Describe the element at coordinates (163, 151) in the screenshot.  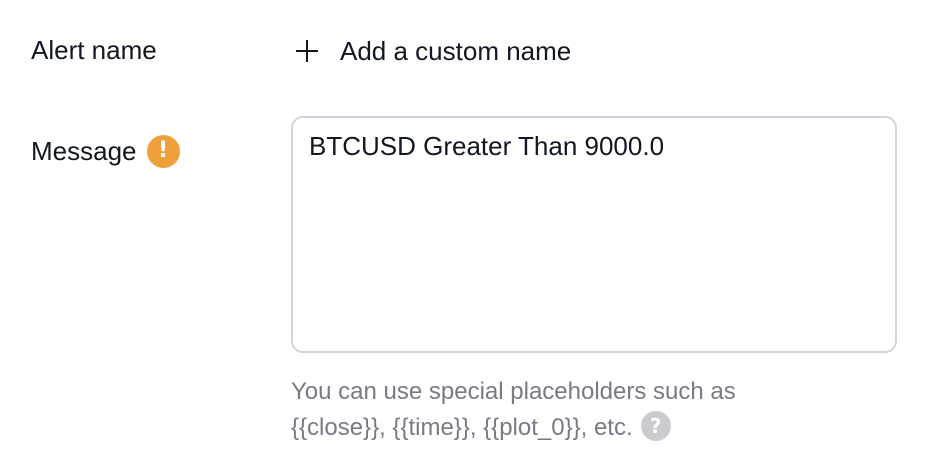
I see `warning-icon: !` at that location.